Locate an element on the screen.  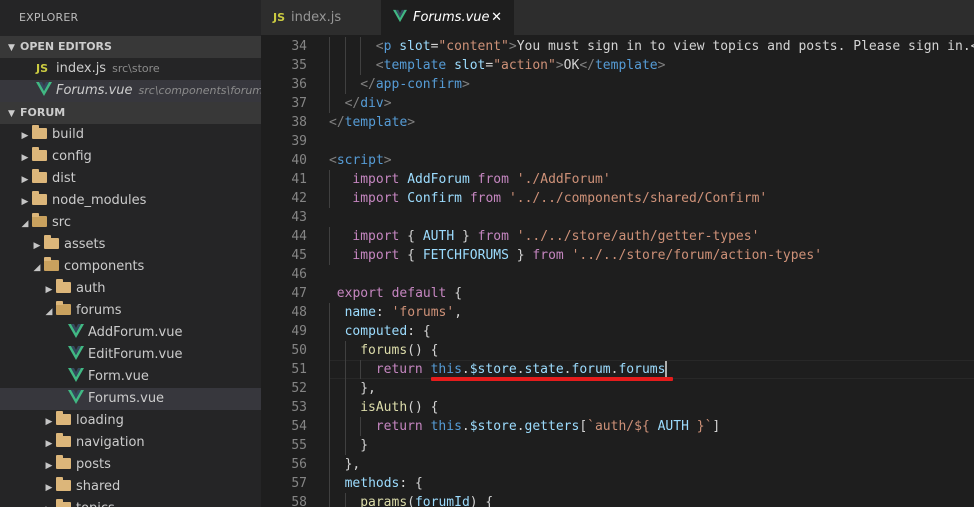
tree-item-node-modules: ▶ node_modules is located at coordinates (130, 201).